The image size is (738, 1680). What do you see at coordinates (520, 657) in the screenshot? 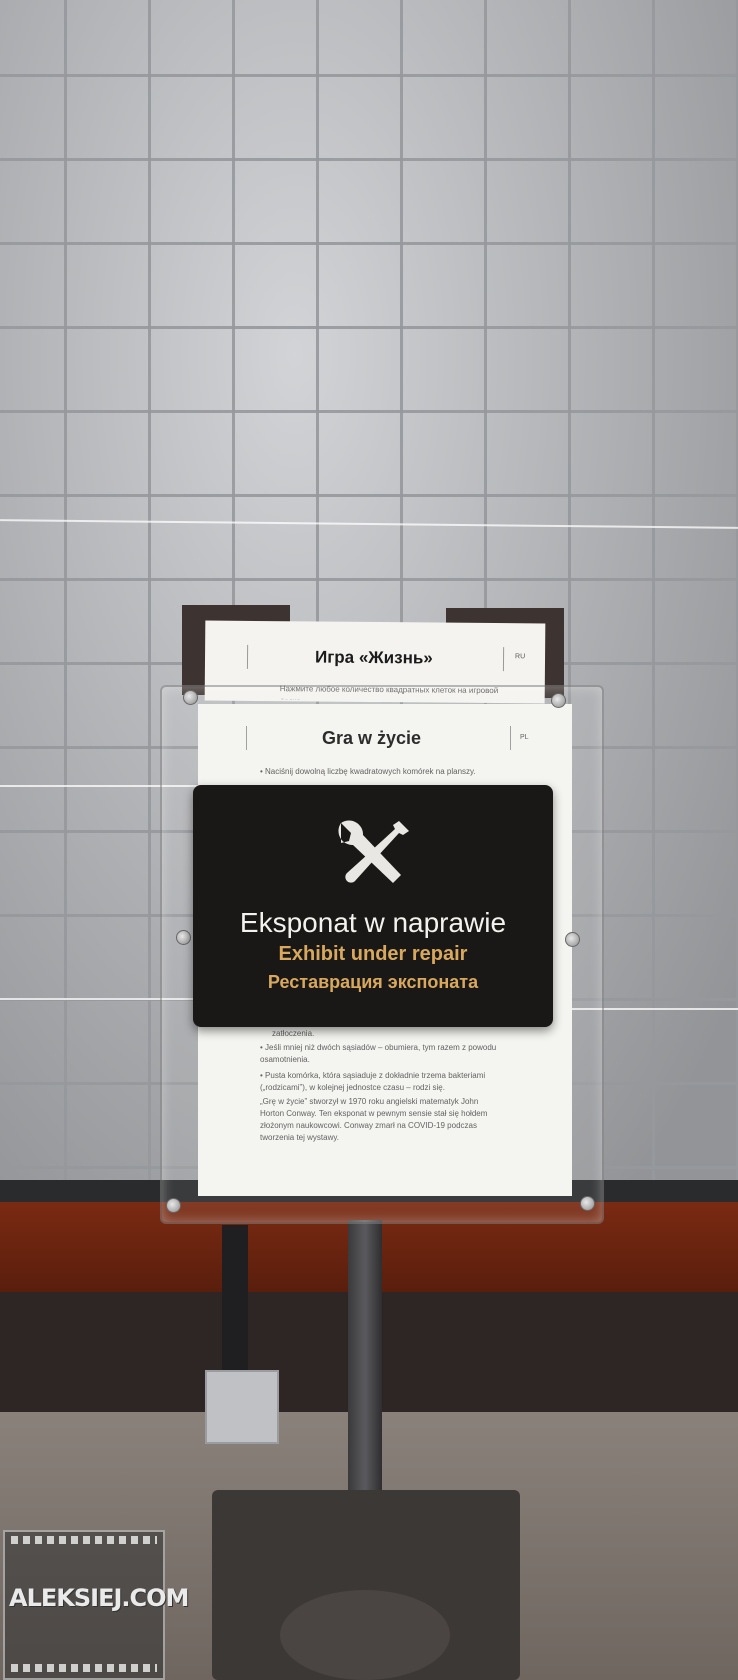
I see `ru-lang-tag: RU` at bounding box center [520, 657].